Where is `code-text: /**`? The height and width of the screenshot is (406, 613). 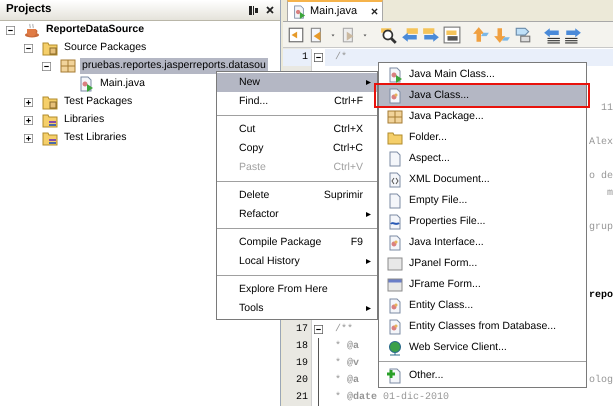 code-text: /** is located at coordinates (344, 329).